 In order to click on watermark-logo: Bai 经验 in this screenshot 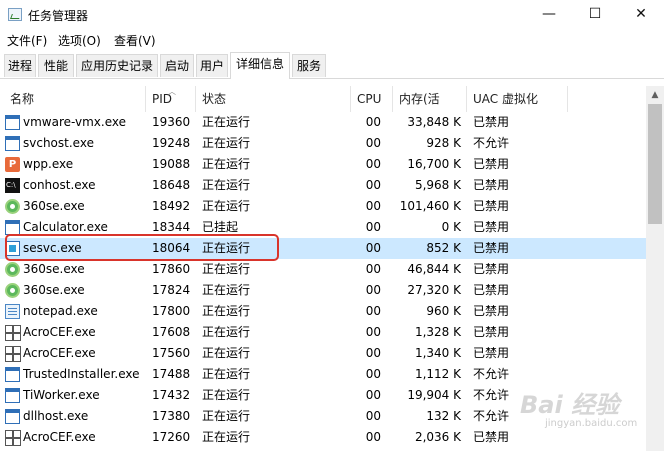, I will do `click(570, 405)`.